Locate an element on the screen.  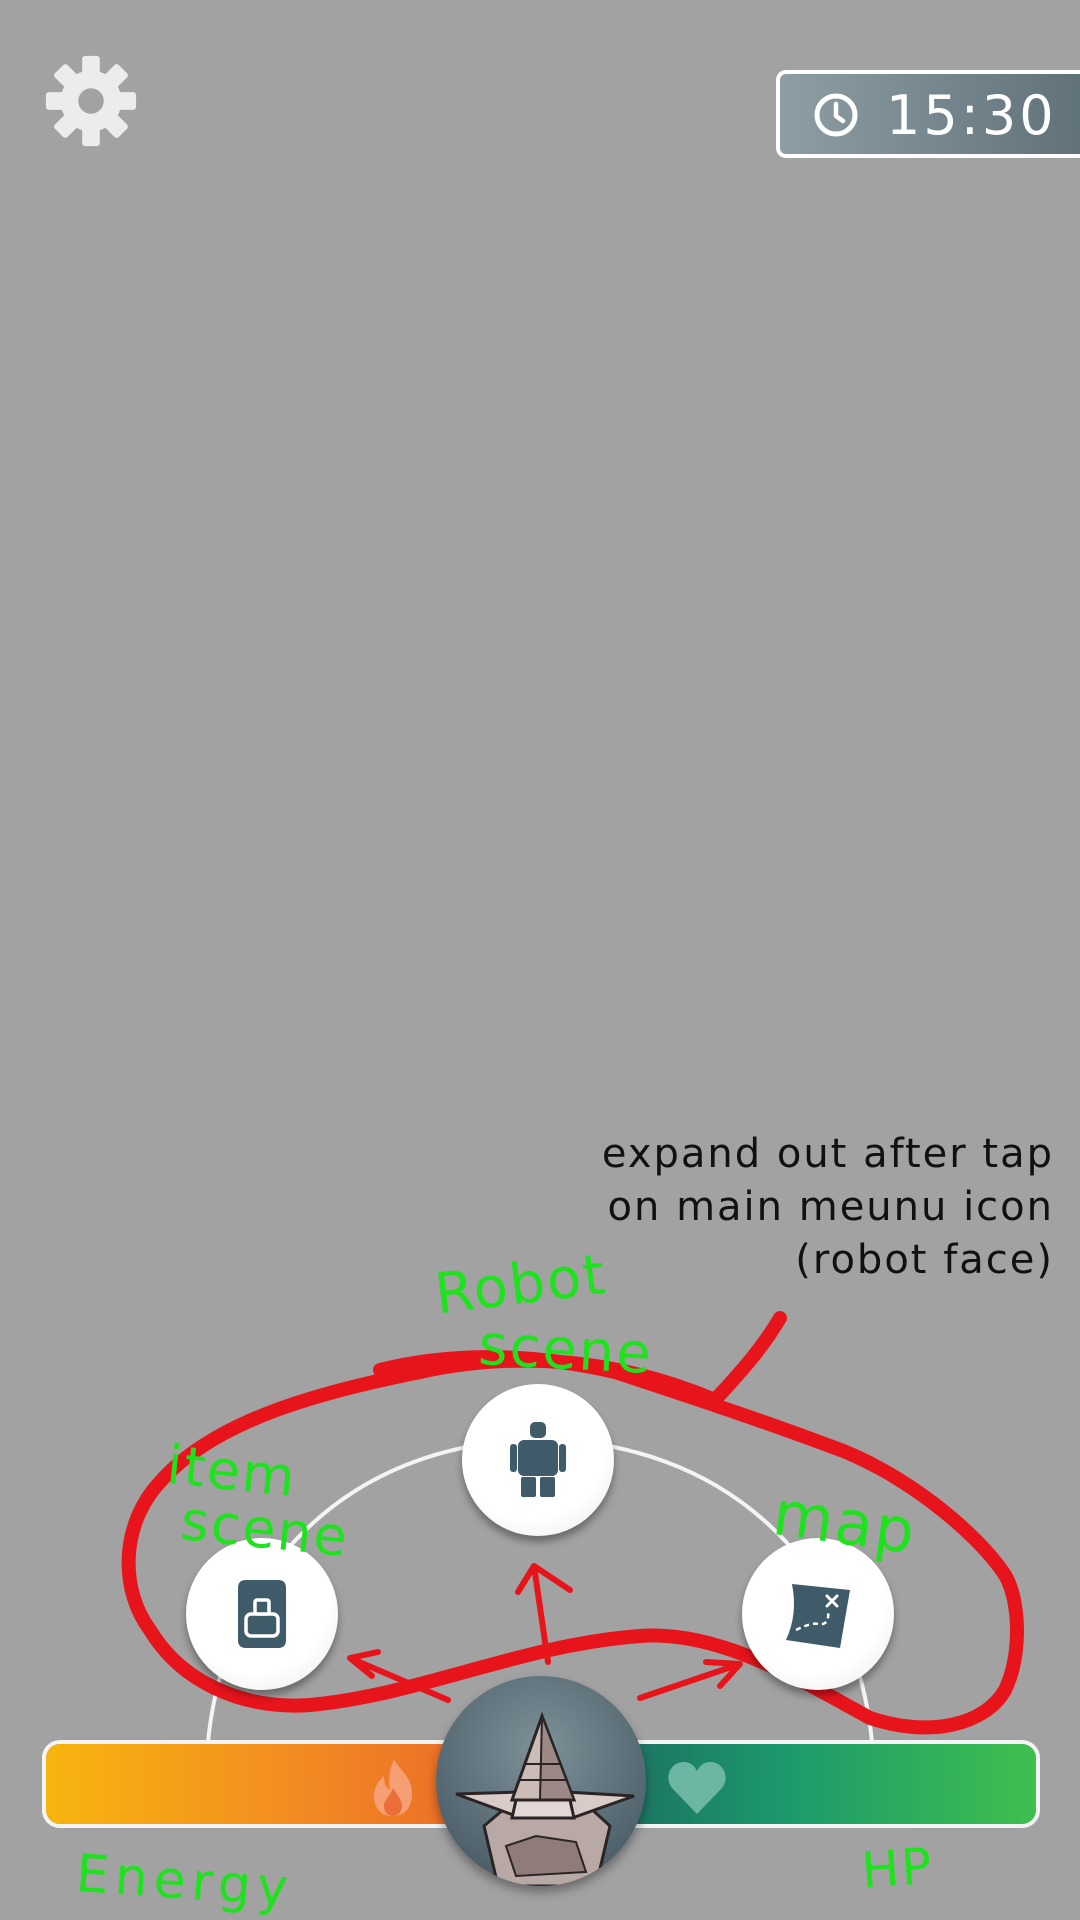
handwritten-label-map: map is located at coordinates (845, 1522).